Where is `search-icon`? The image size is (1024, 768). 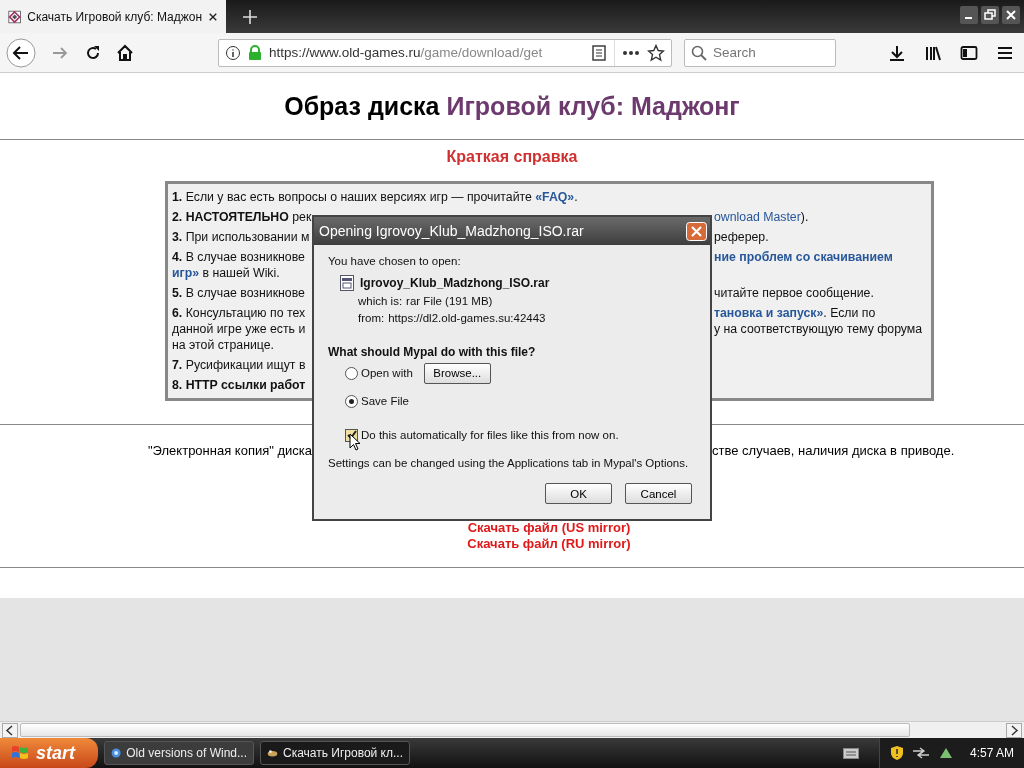
search-icon is located at coordinates (699, 52).